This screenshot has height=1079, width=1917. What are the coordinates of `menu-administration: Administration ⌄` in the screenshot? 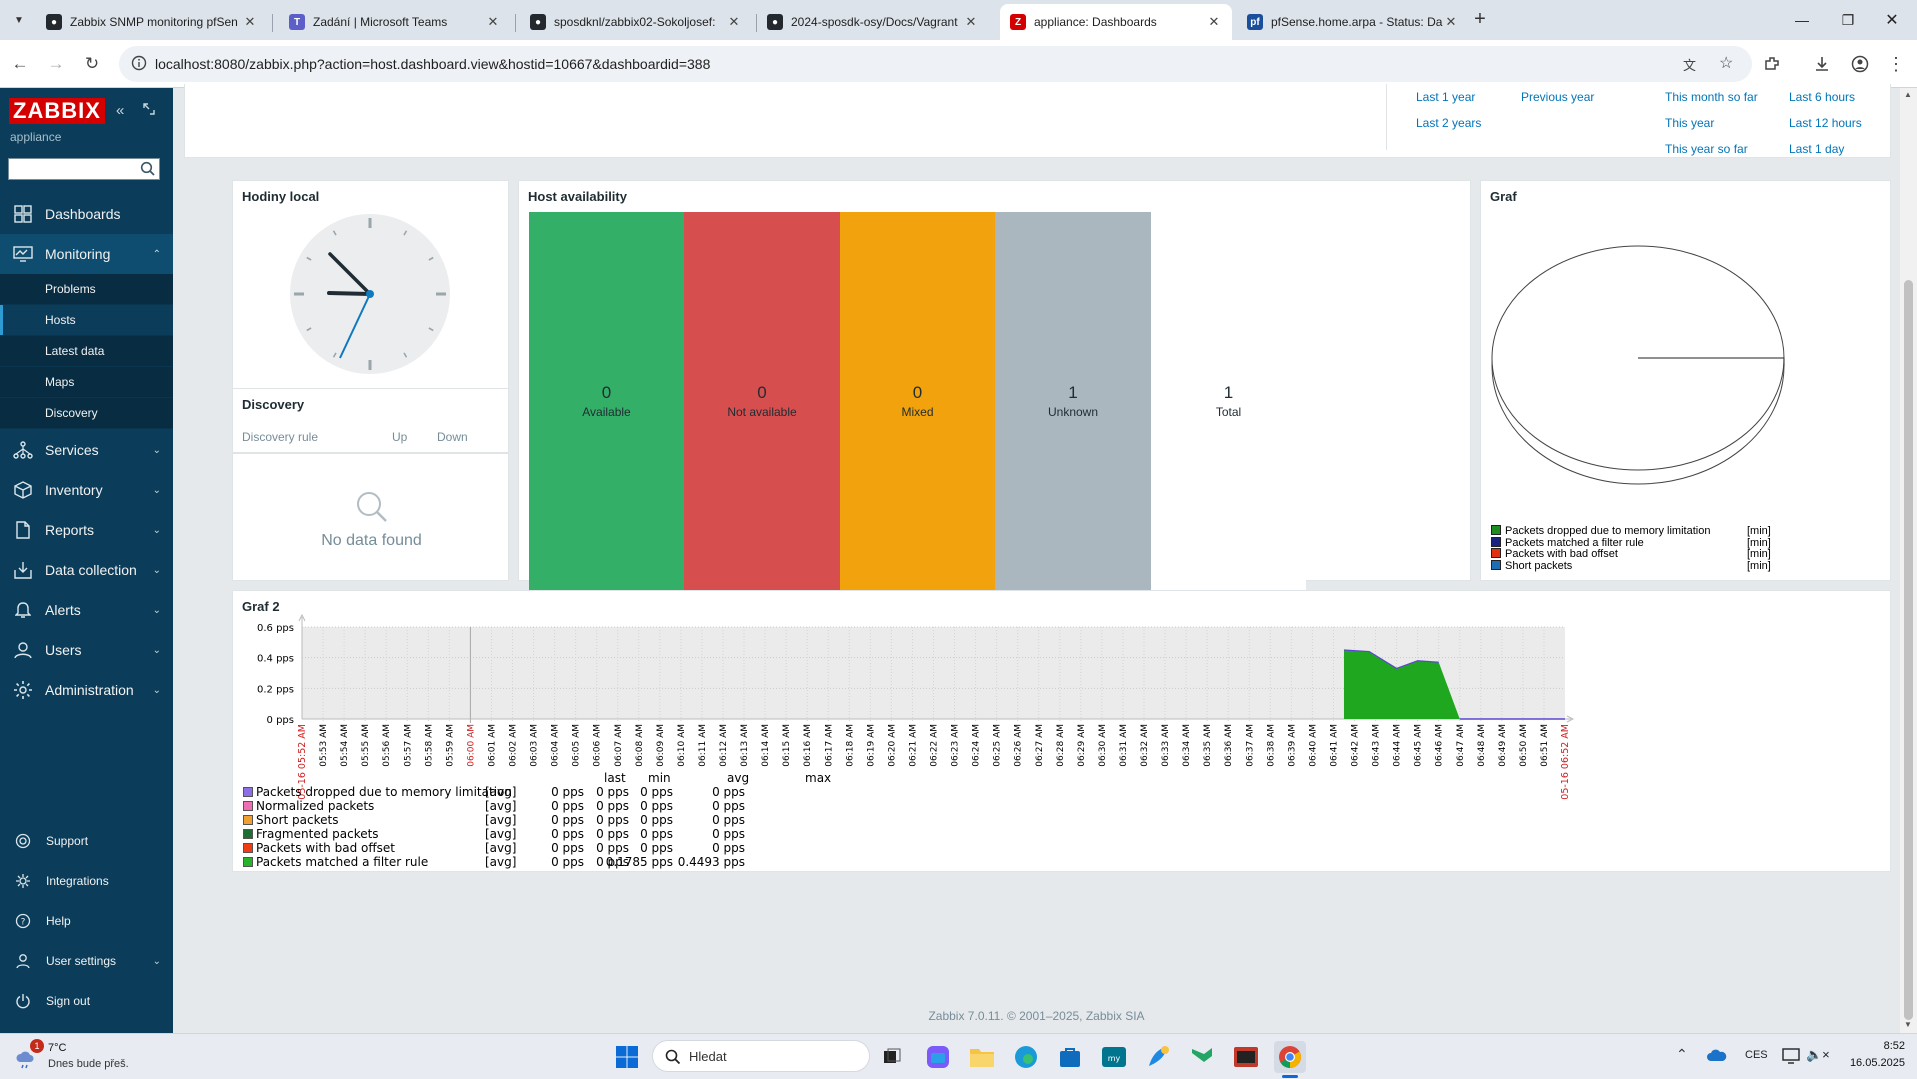 It's located at (86, 690).